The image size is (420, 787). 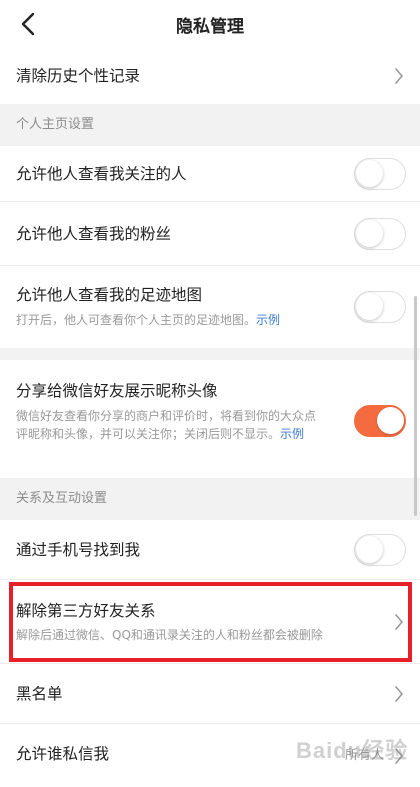 I want to click on chevron-left-icon, so click(x=28, y=24).